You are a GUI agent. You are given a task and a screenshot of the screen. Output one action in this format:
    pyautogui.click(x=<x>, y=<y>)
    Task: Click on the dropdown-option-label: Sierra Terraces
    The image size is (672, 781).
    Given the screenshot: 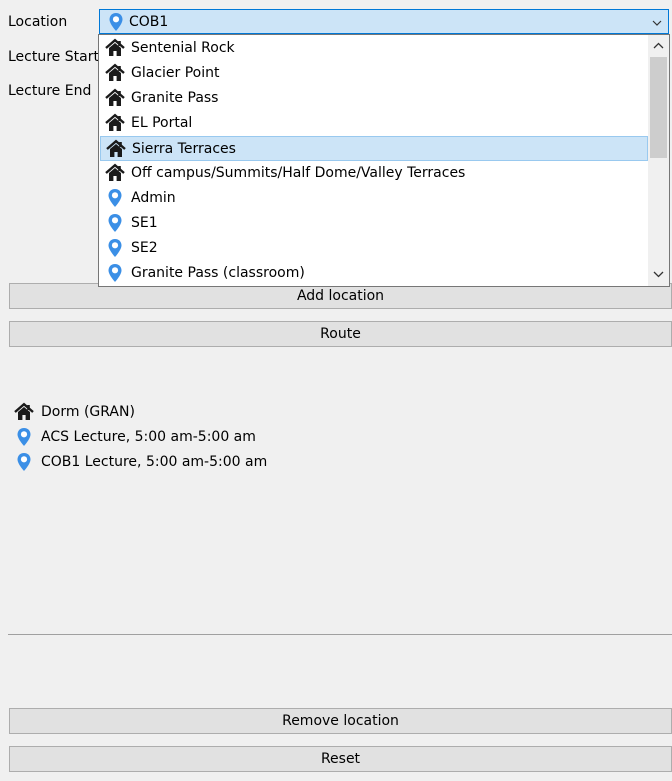 What is the action you would take?
    pyautogui.click(x=184, y=149)
    